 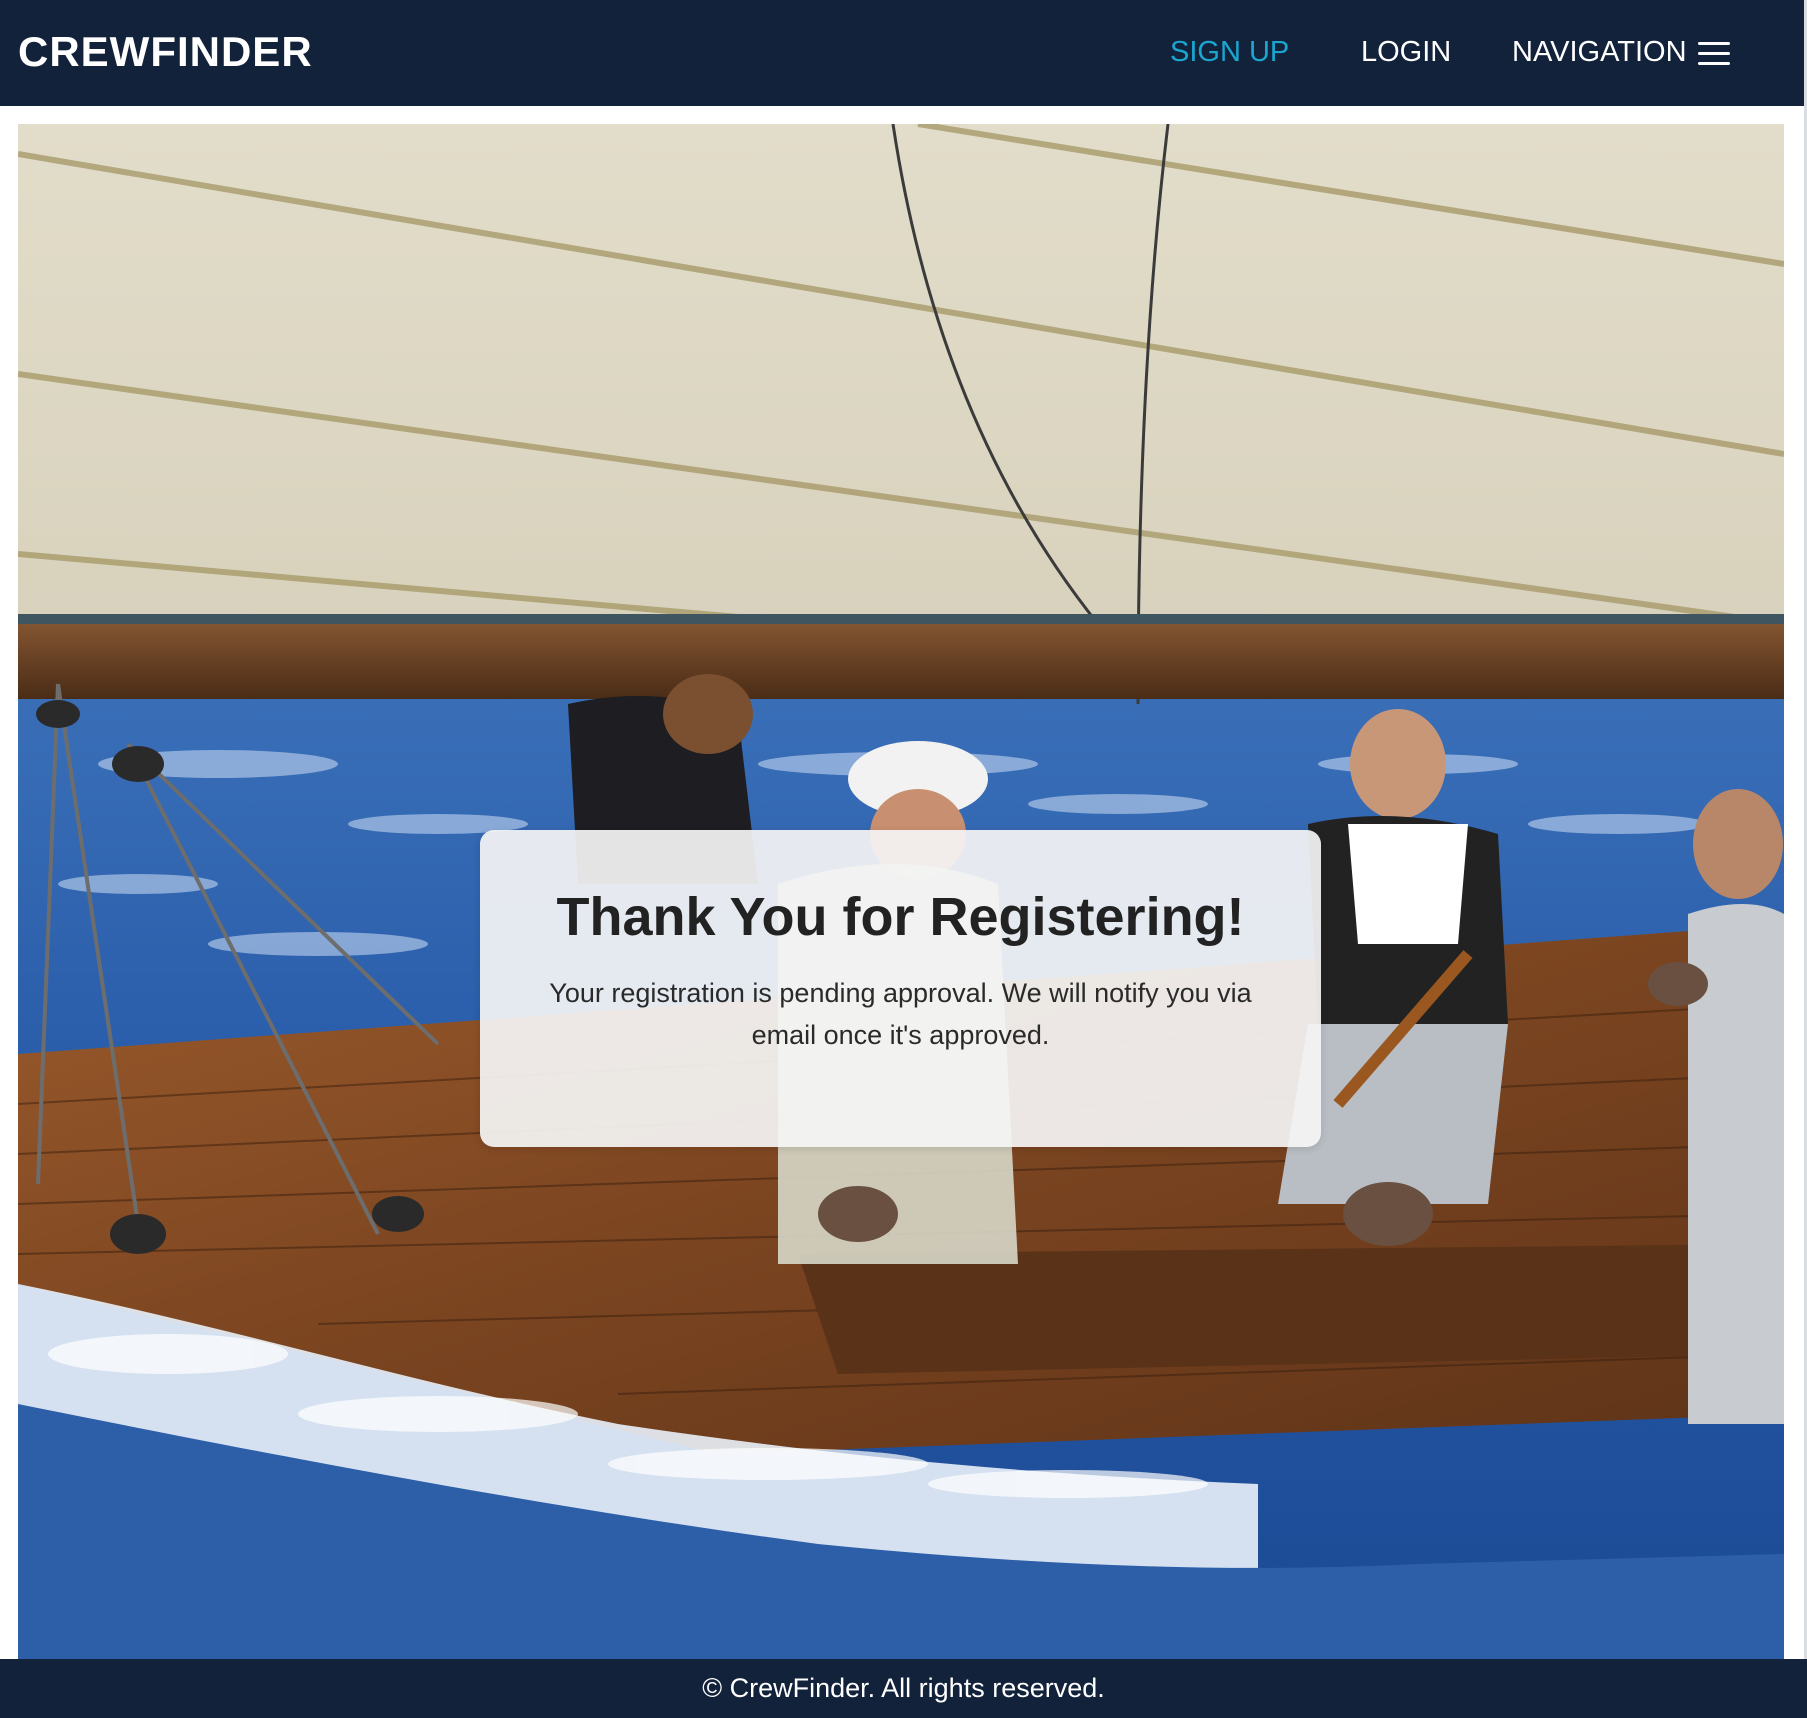 I want to click on footer: © CrewFinder. All rights reserved., so click(x=903, y=1688).